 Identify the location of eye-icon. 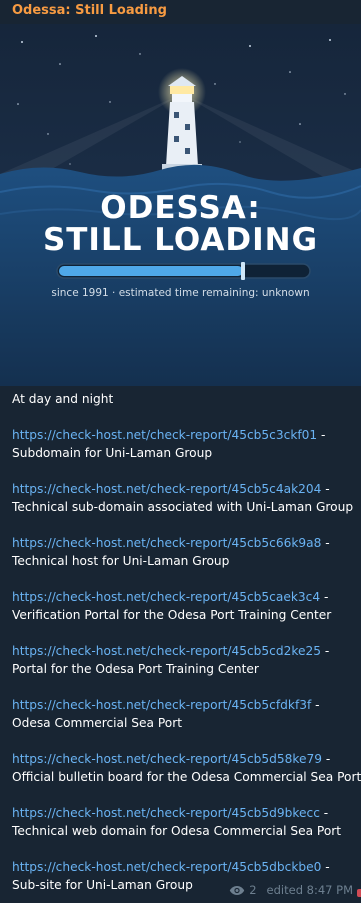
(237, 890).